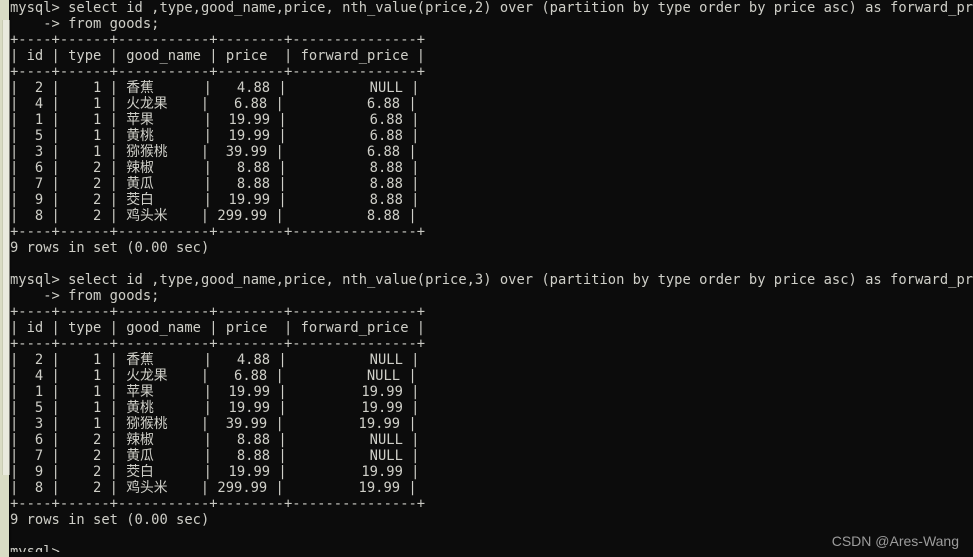 The width and height of the screenshot is (973, 557). Describe the element at coordinates (213, 376) in the screenshot. I see `table-row: | 4 | 1 | 火龙果 | 6.88 | NULL |` at that location.